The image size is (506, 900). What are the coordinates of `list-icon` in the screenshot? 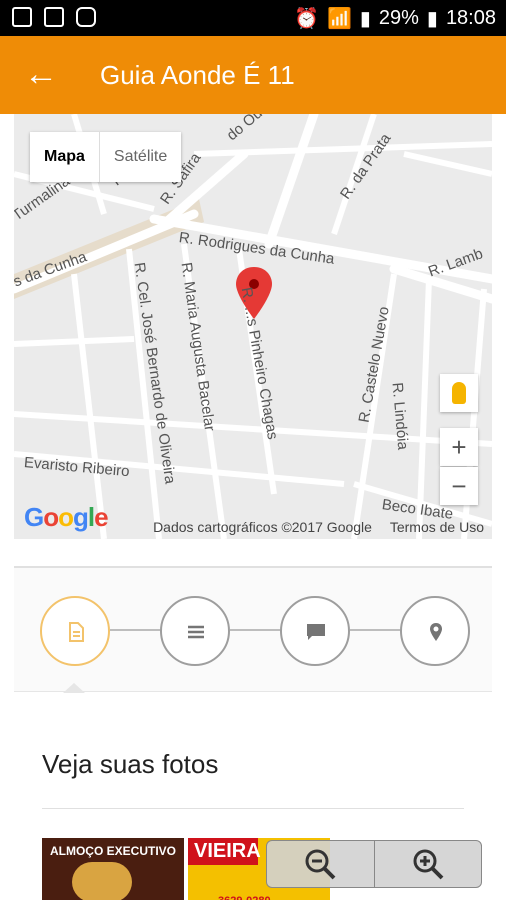 It's located at (196, 632).